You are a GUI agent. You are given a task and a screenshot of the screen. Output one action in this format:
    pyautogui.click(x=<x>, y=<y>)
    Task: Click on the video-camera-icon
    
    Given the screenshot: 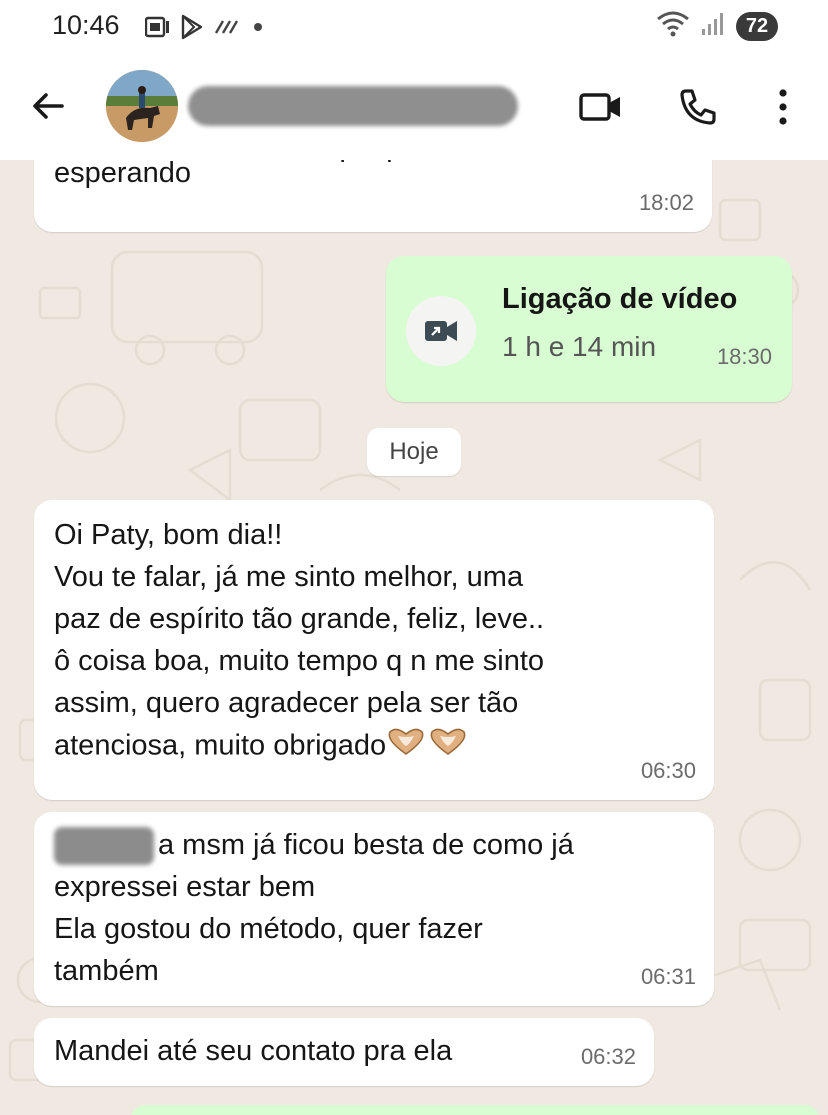 What is the action you would take?
    pyautogui.click(x=599, y=107)
    